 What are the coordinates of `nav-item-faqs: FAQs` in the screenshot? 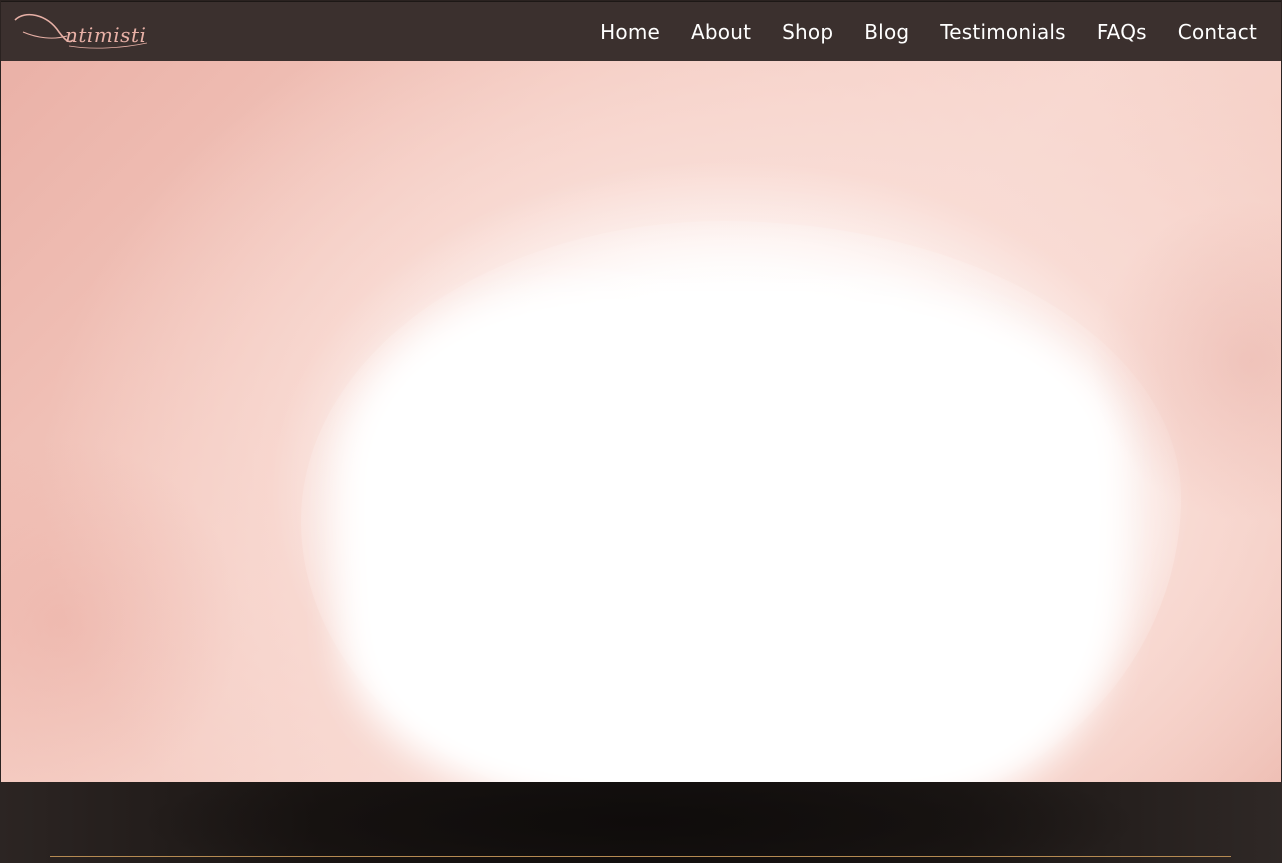 It's located at (1122, 32).